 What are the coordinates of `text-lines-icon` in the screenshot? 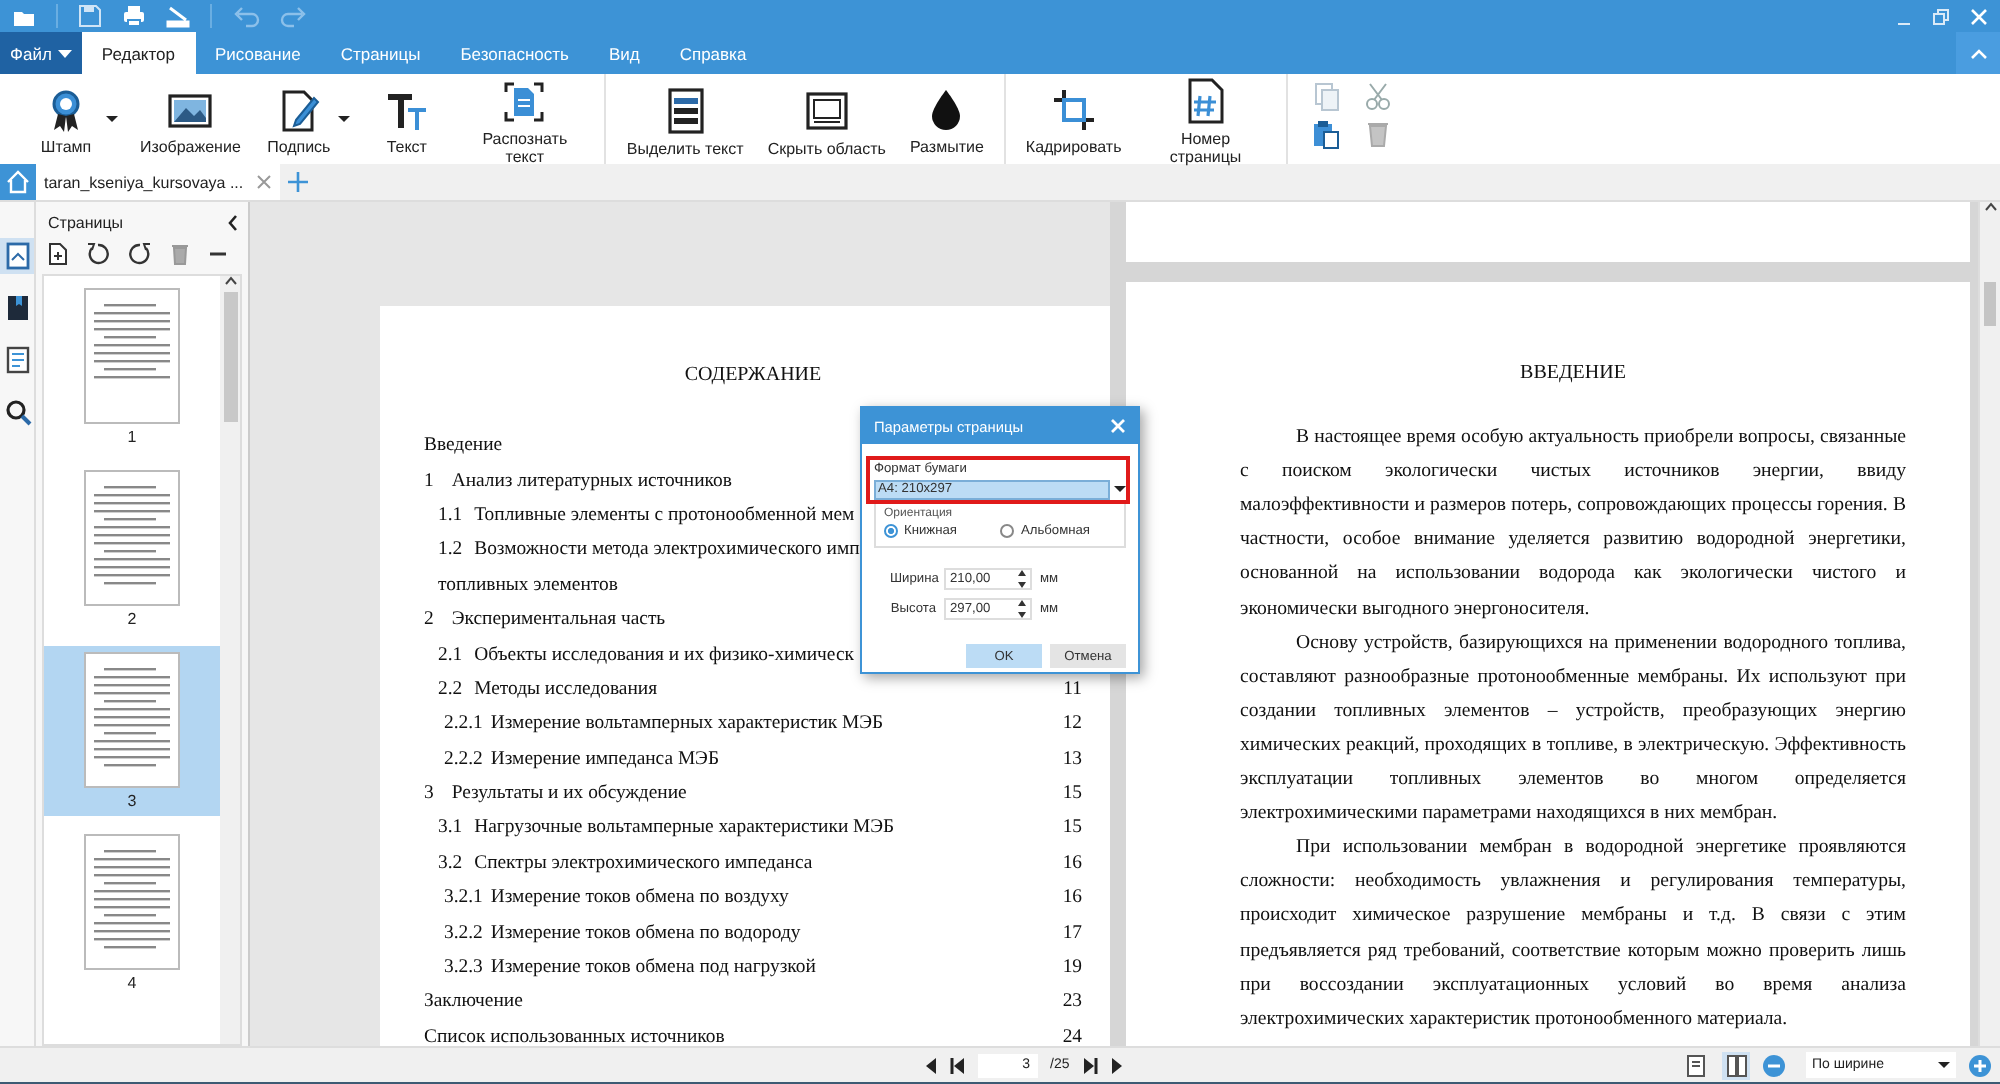 It's located at (685, 110).